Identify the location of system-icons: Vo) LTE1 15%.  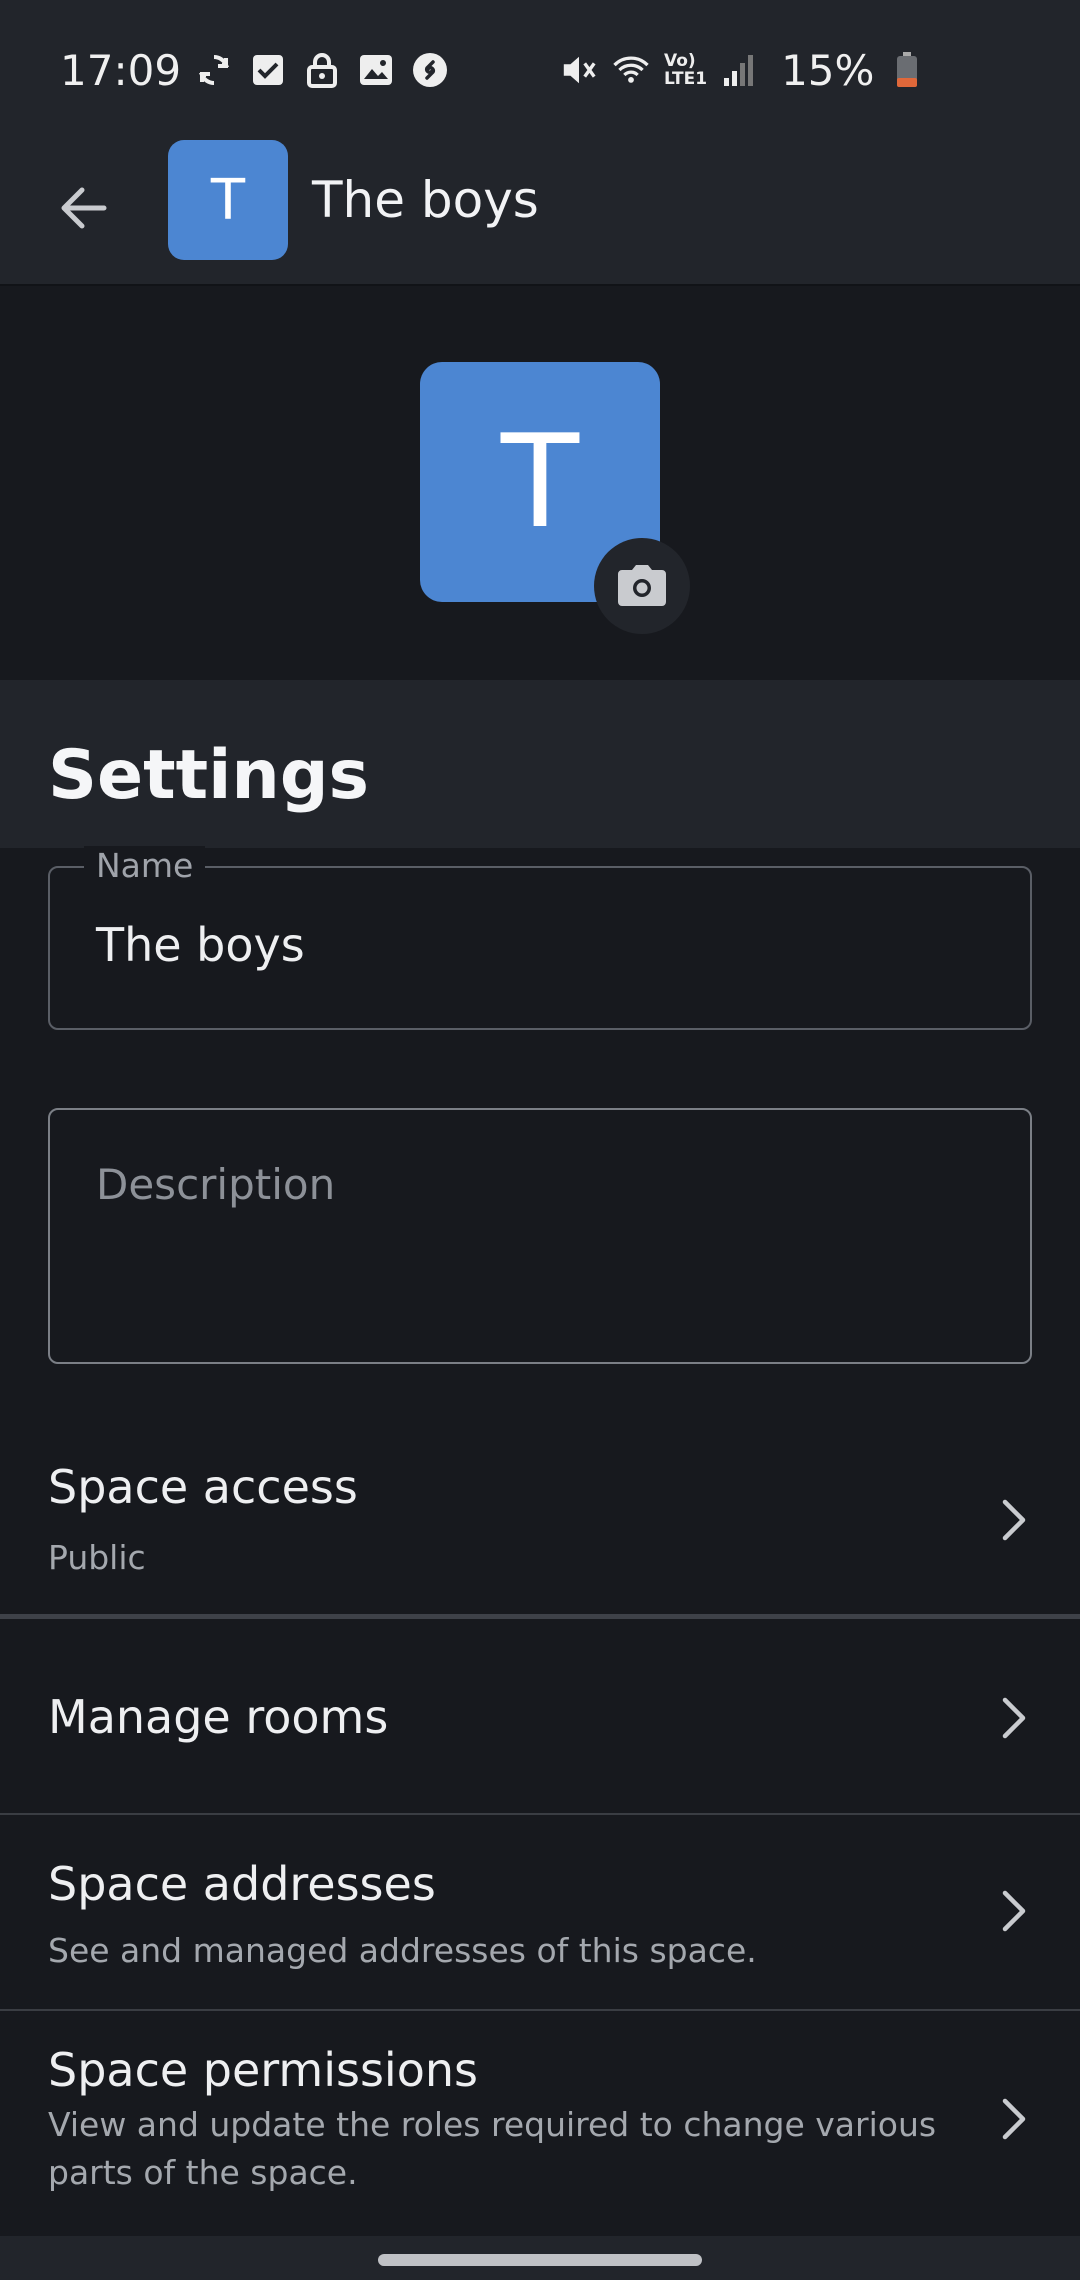
(743, 70).